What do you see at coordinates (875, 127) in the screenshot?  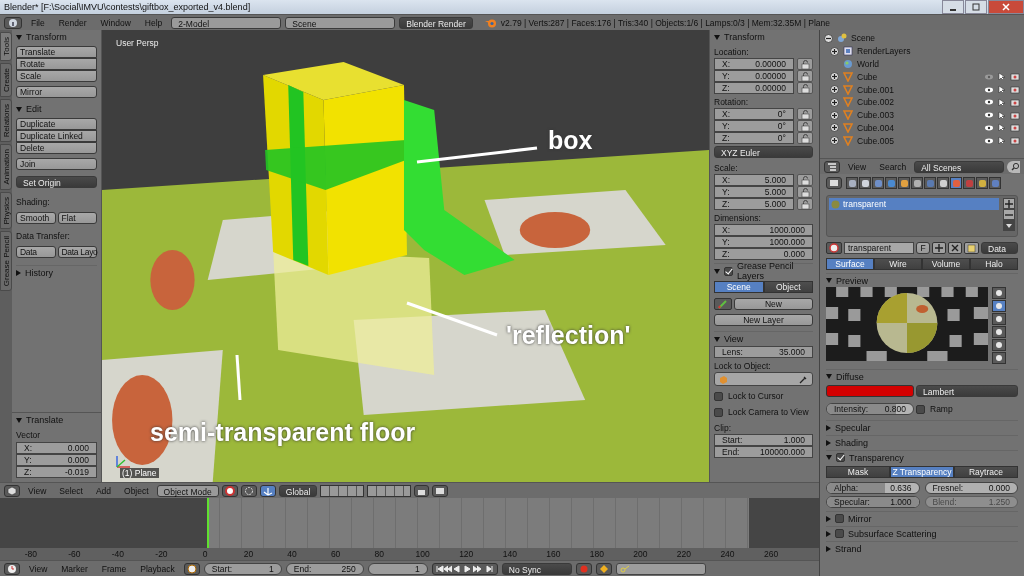 I see `outliner-item: Cube.004` at bounding box center [875, 127].